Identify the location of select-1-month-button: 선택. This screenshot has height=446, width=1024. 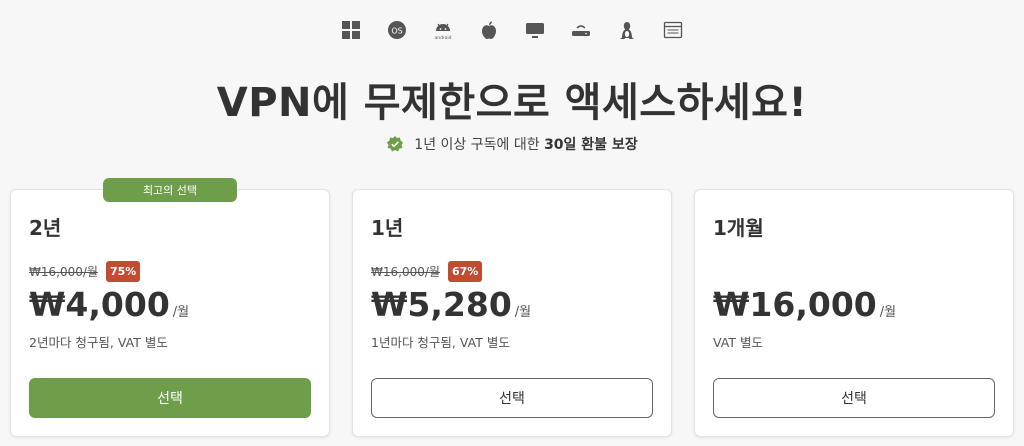
(854, 398).